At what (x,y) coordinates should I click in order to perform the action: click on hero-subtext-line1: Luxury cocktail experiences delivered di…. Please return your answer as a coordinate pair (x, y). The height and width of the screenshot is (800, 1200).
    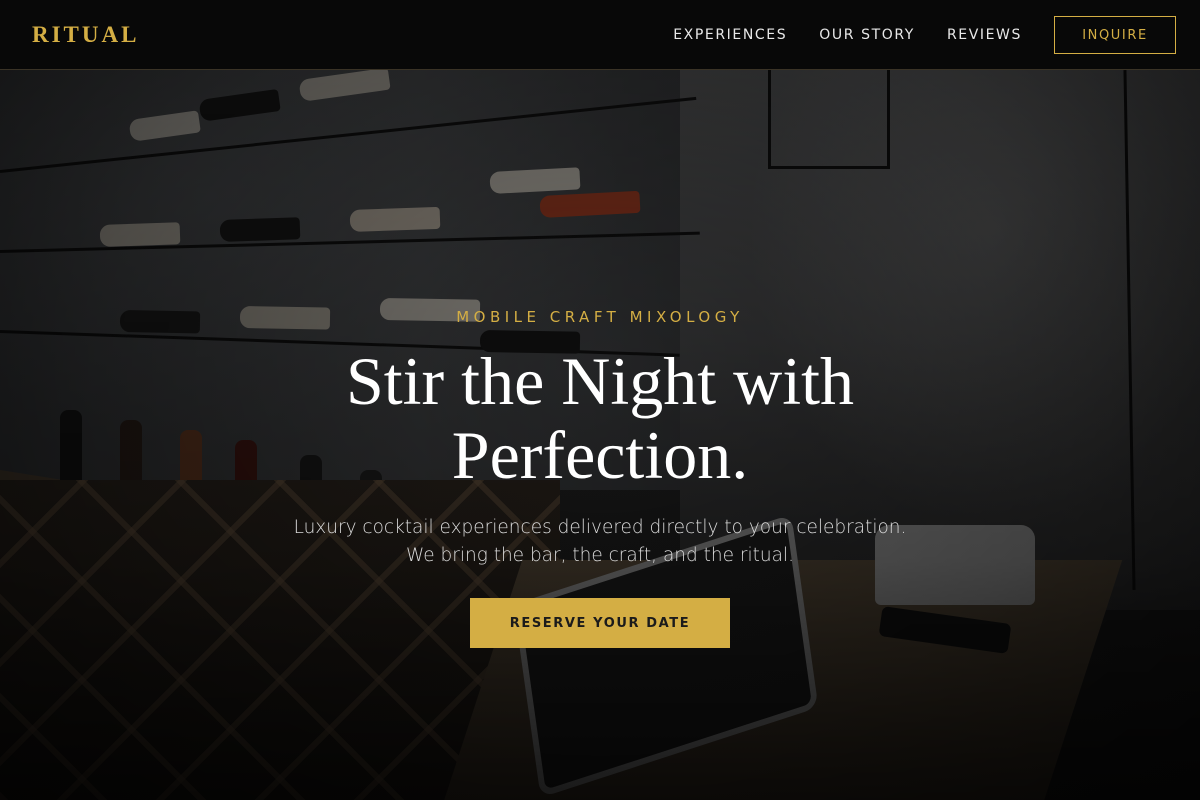
    Looking at the image, I should click on (600, 527).